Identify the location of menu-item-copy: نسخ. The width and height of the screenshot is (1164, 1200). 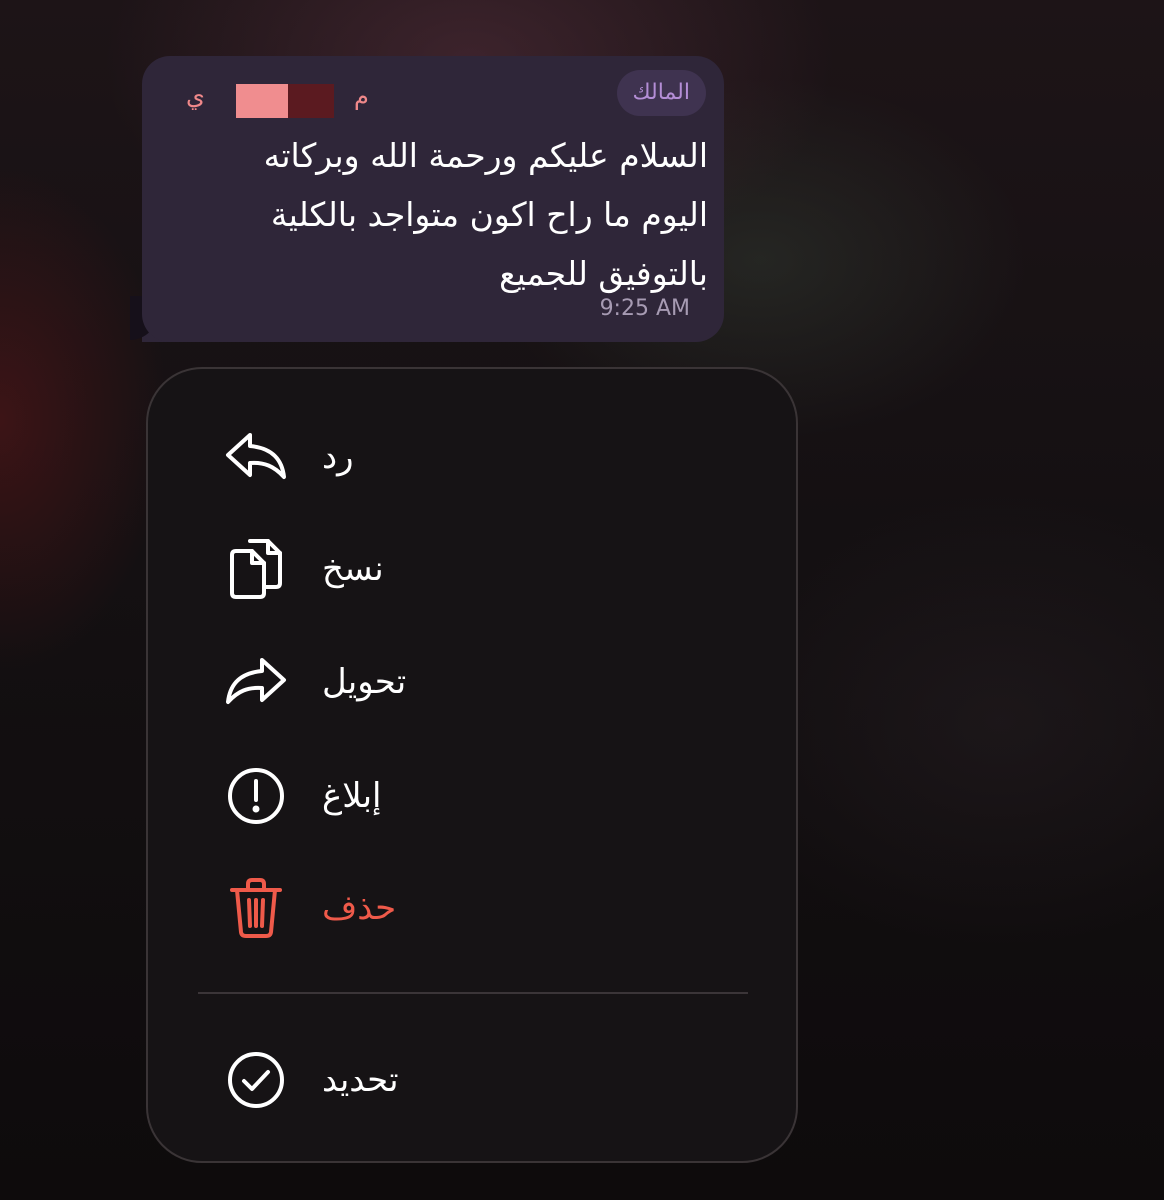
(473, 569).